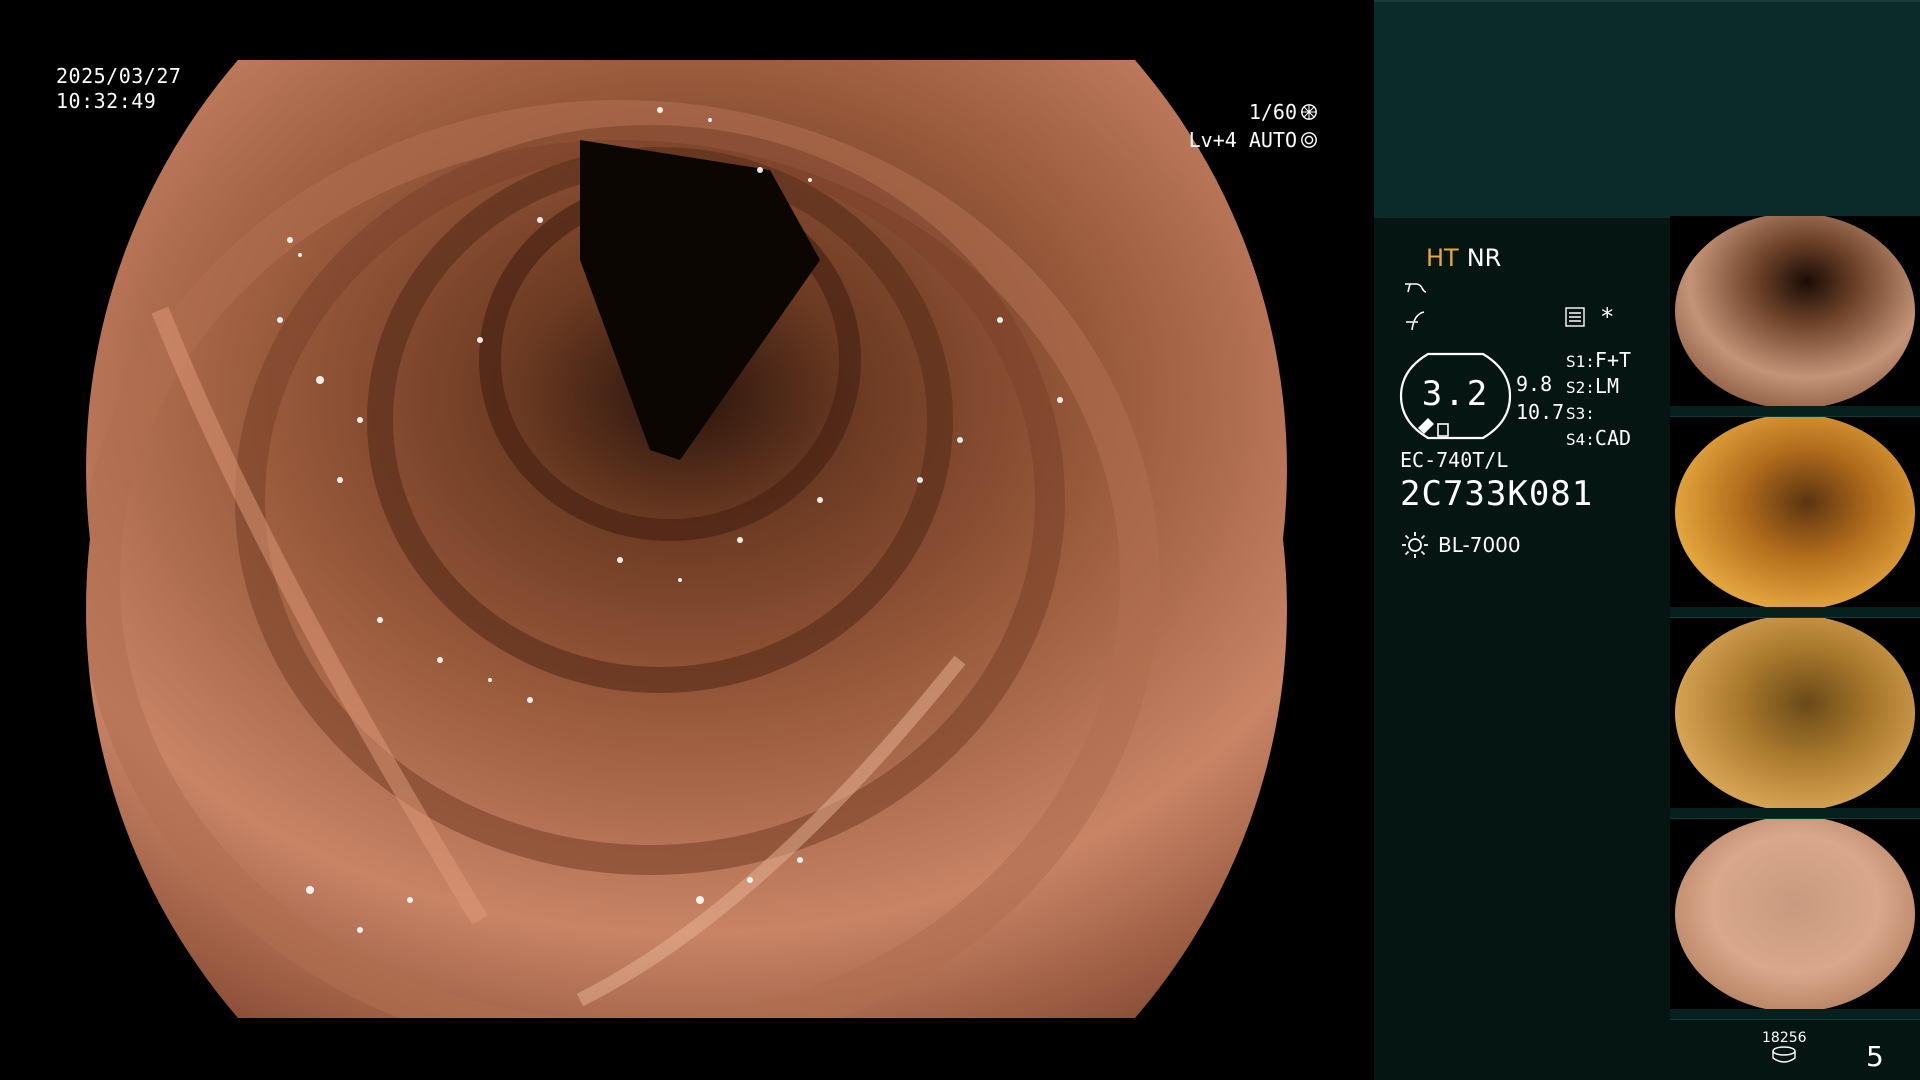  Describe the element at coordinates (1309, 112) in the screenshot. I see `shutter-icon` at that location.